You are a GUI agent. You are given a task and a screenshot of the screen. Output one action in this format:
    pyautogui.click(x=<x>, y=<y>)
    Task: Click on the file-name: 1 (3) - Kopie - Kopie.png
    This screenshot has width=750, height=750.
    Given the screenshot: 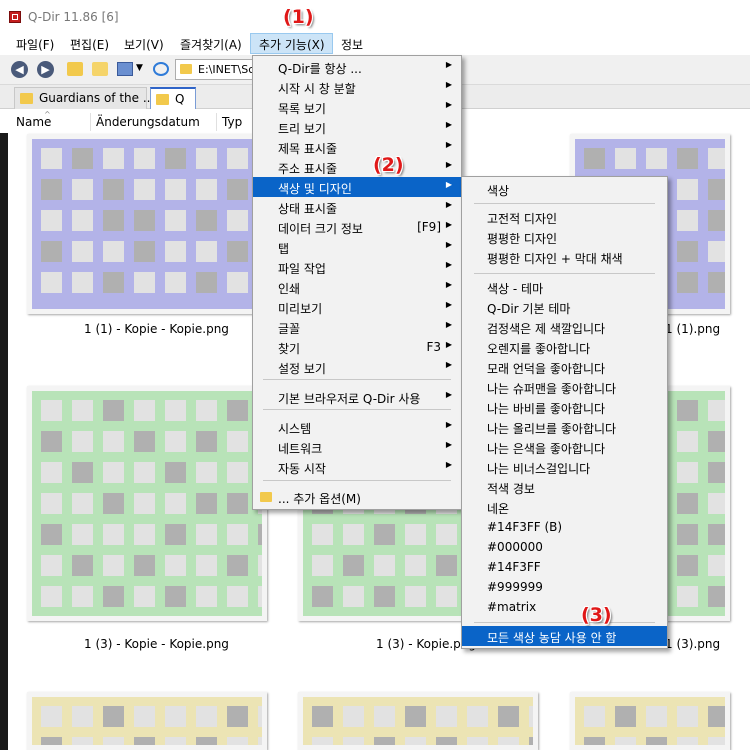 What is the action you would take?
    pyautogui.click(x=156, y=644)
    